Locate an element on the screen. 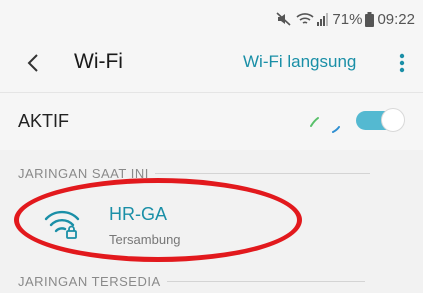 The height and width of the screenshot is (293, 423). battery-percent: 71% is located at coordinates (347, 19).